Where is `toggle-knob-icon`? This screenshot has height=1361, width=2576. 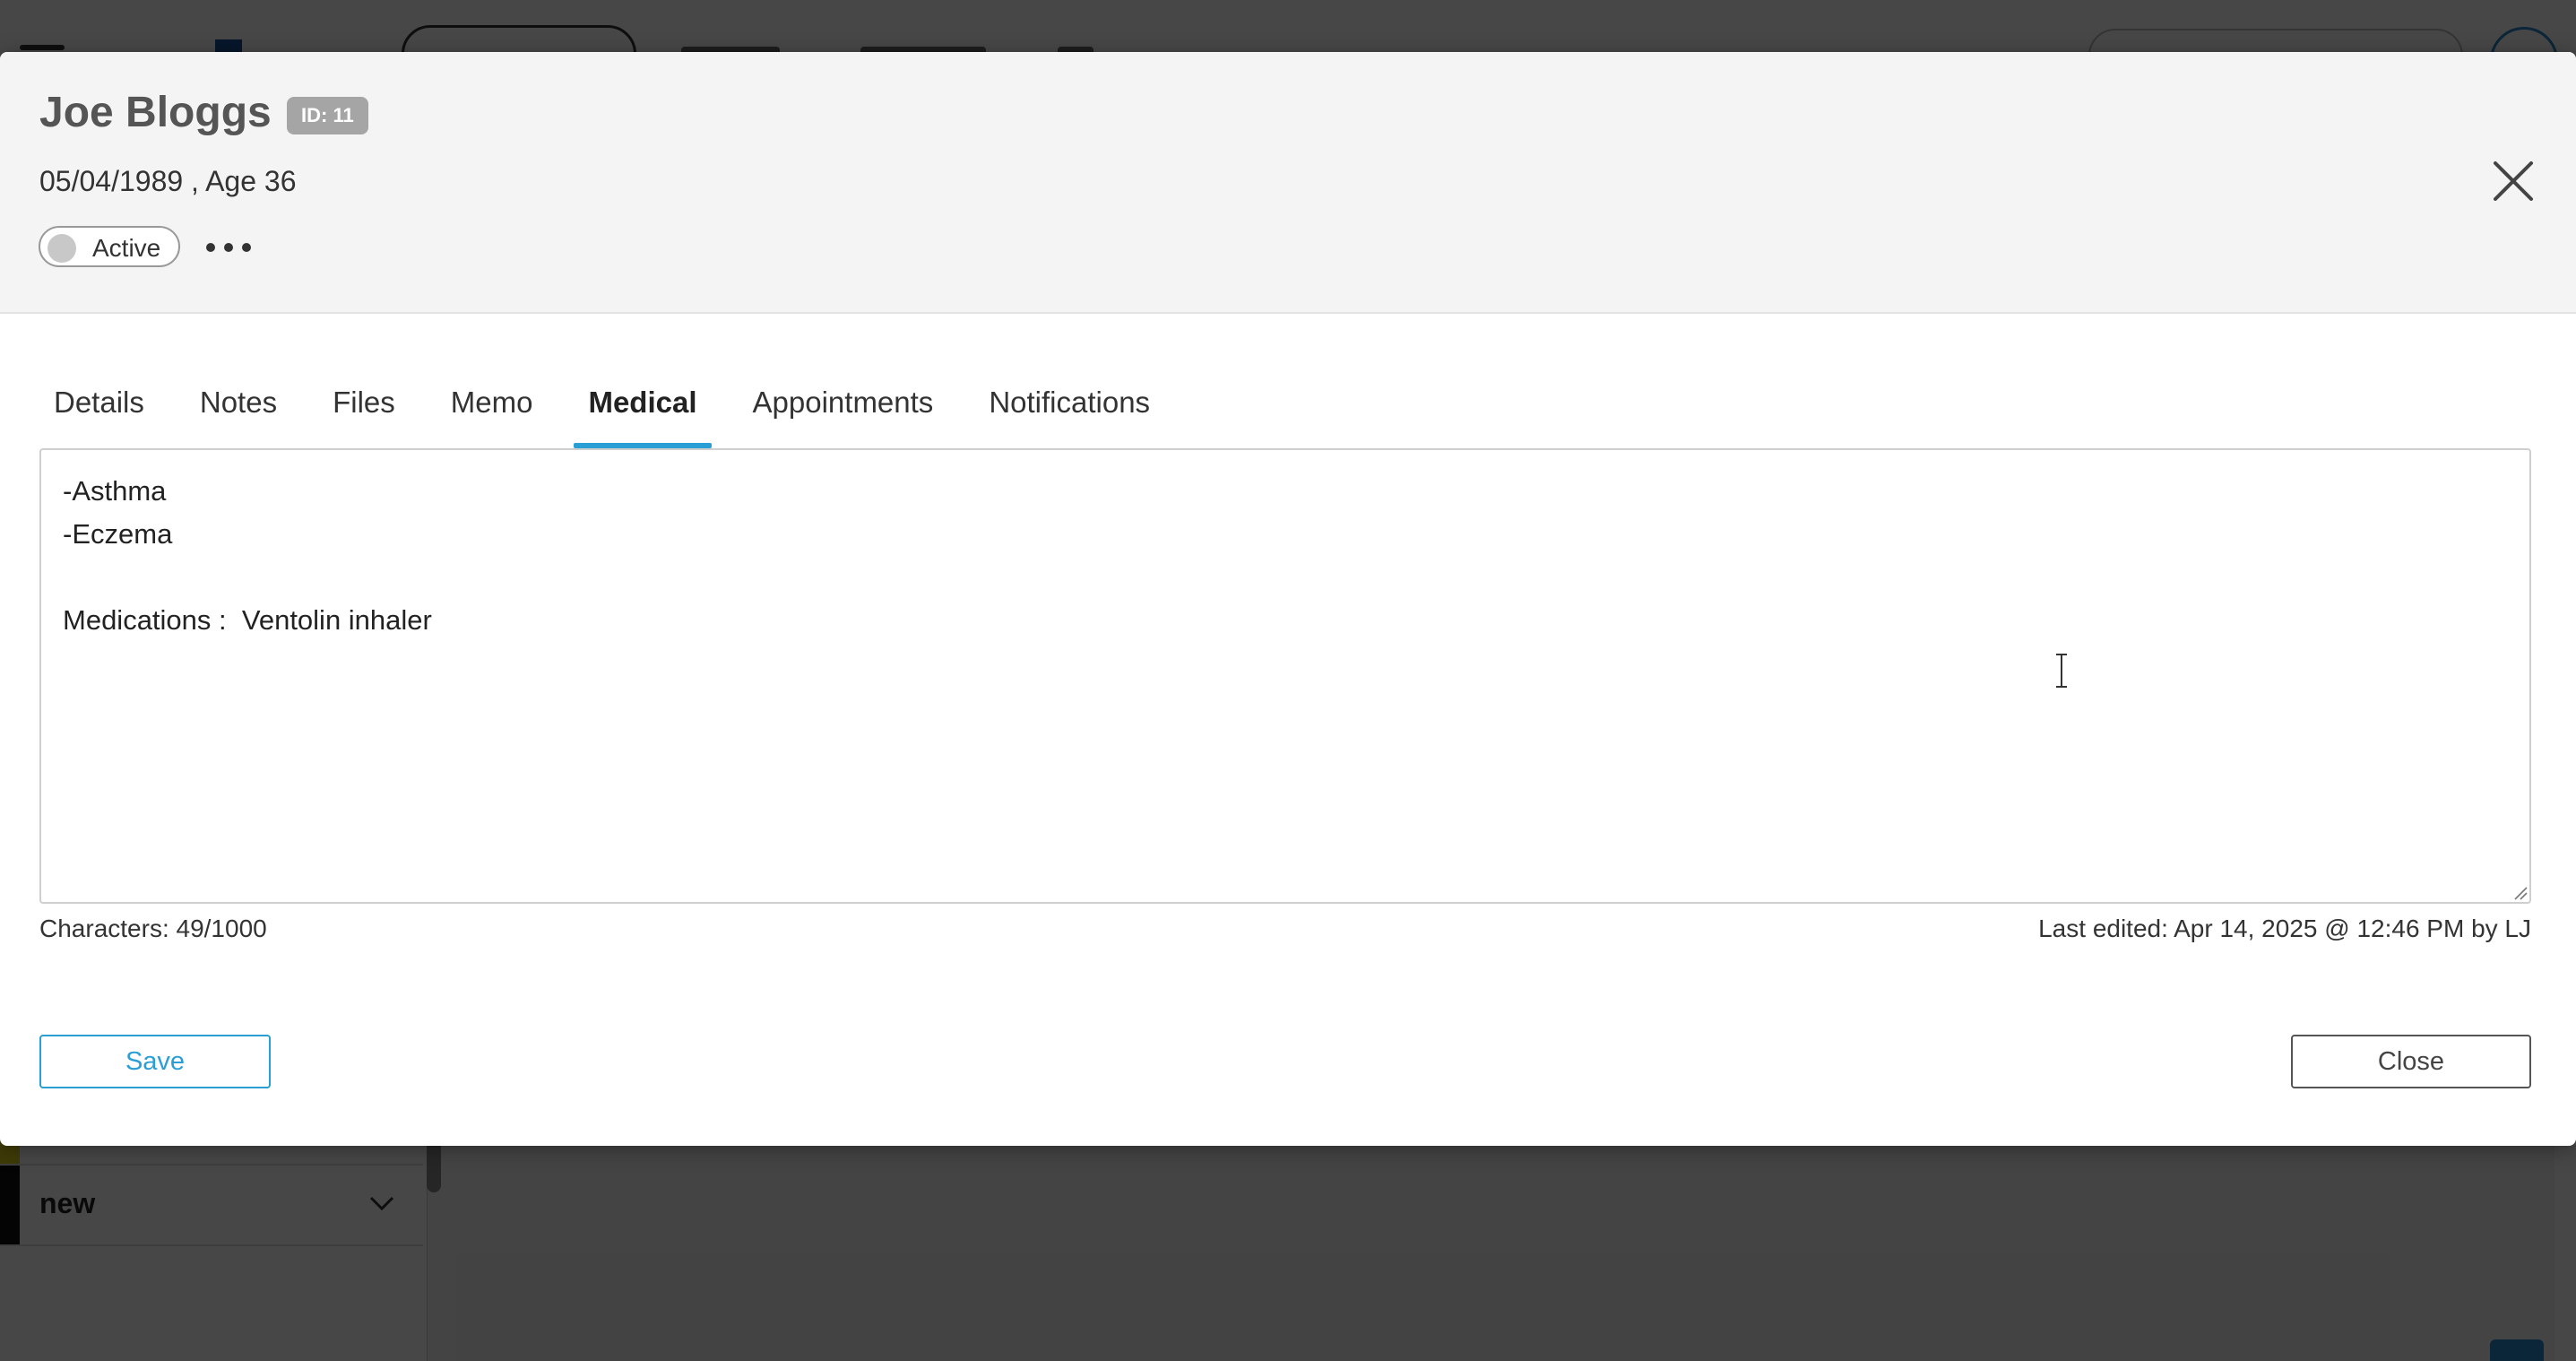 toggle-knob-icon is located at coordinates (62, 248).